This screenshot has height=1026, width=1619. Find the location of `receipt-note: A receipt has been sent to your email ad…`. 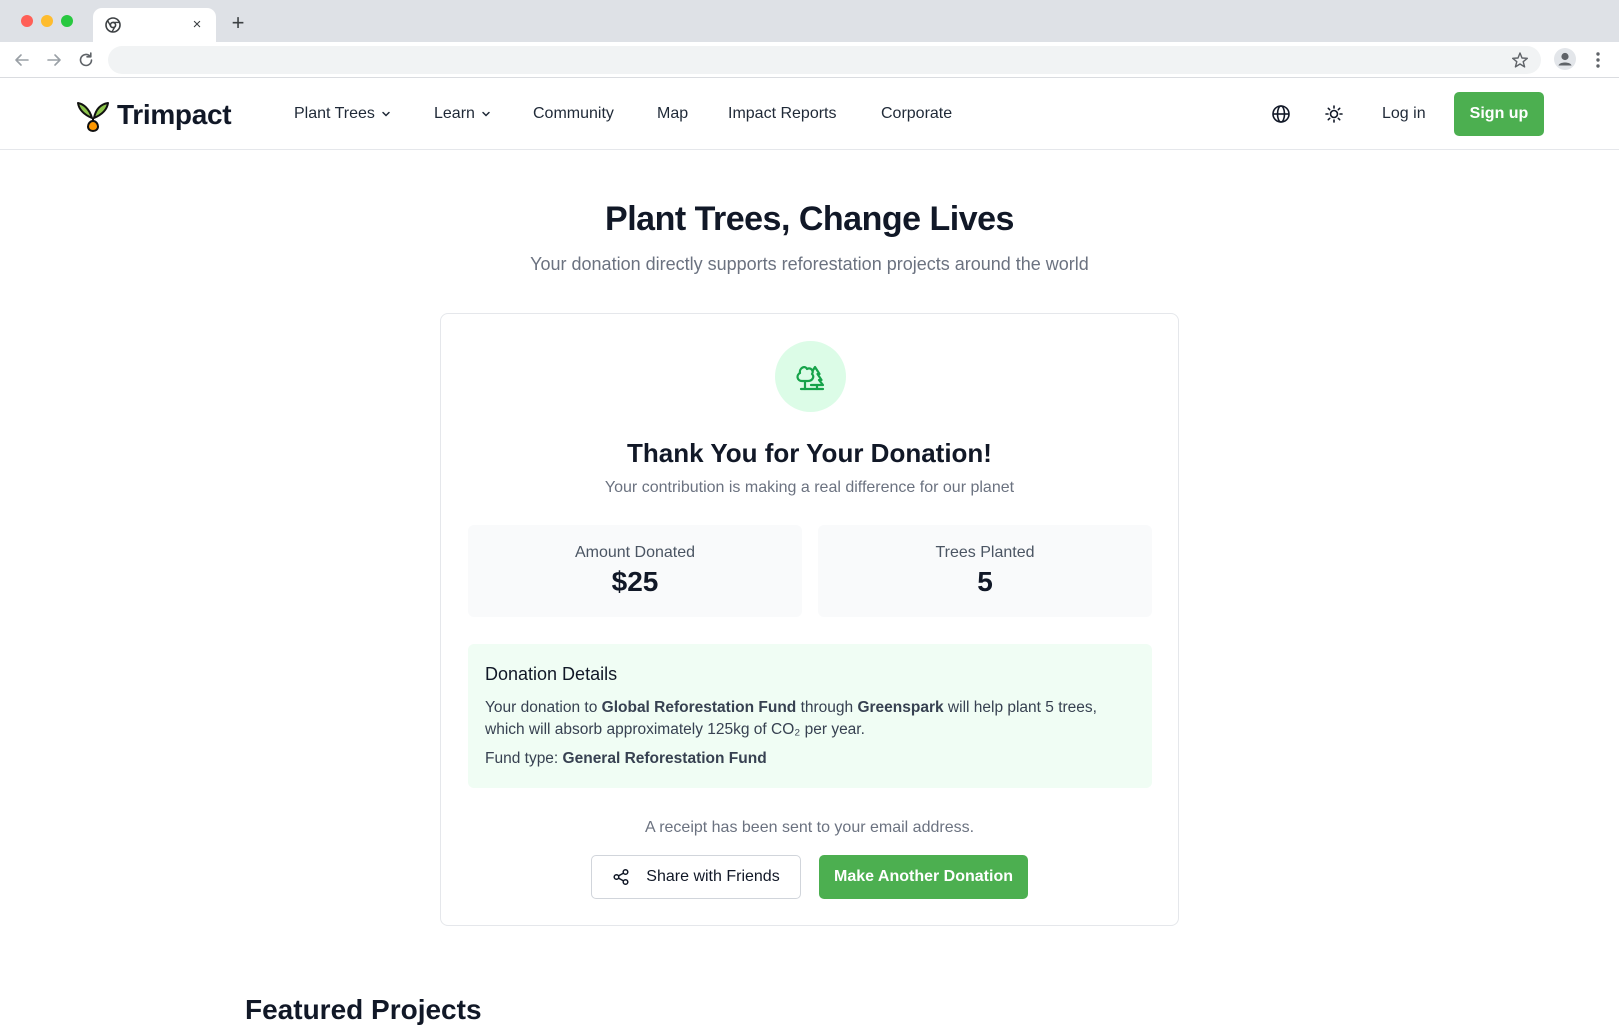

receipt-note: A receipt has been sent to your email ad… is located at coordinates (809, 827).